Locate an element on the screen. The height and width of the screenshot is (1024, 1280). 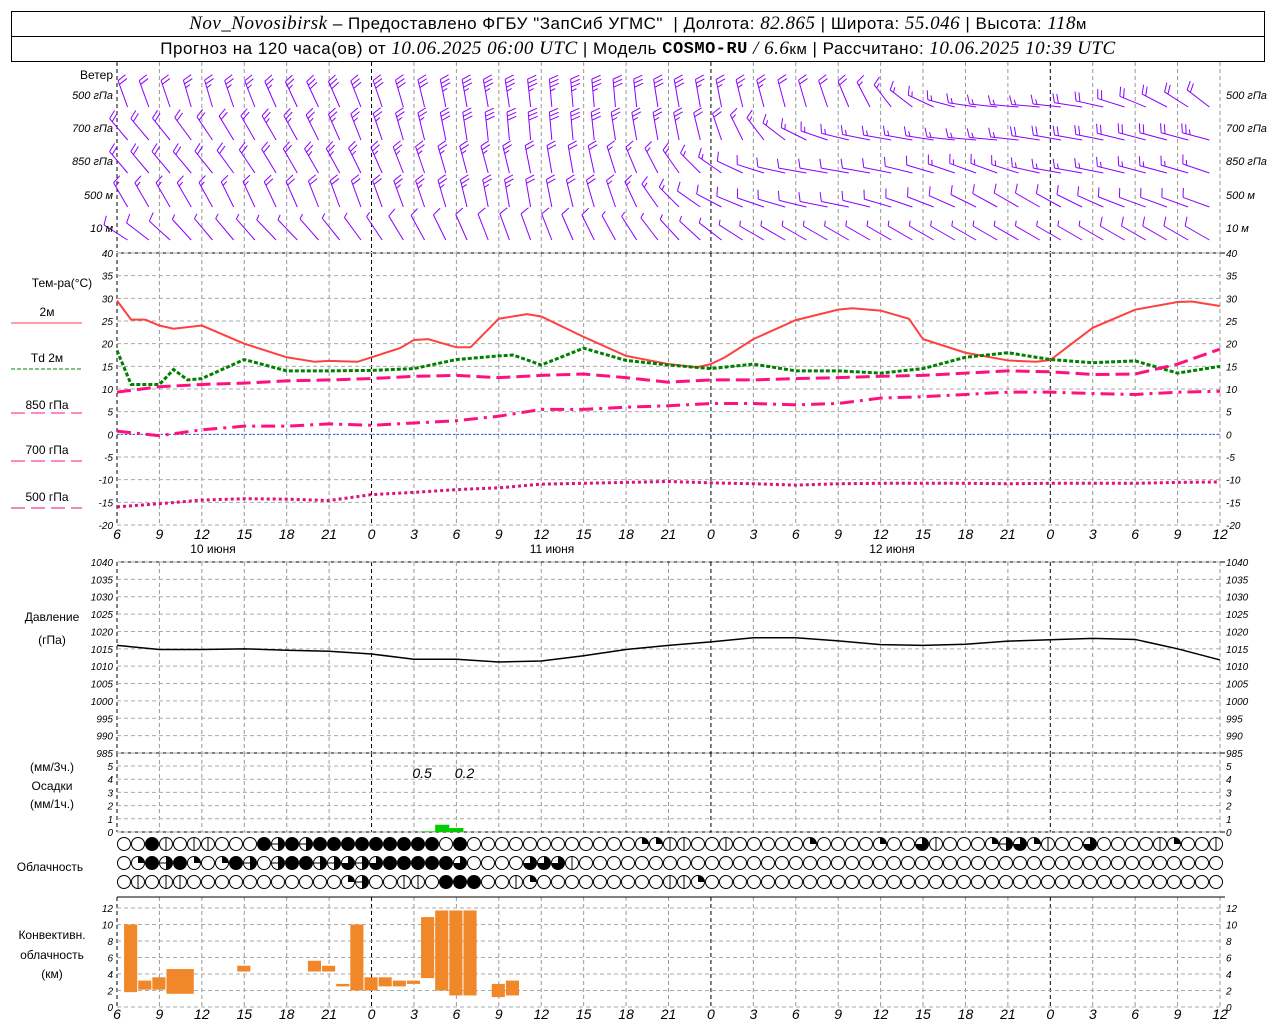
convective-cloud-bar is located at coordinates (180, 981).